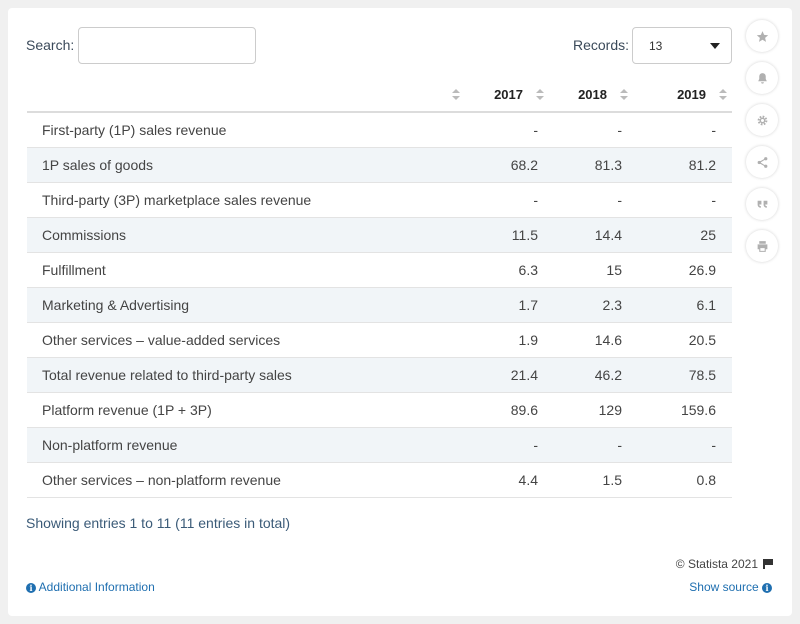 Image resolution: width=800 pixels, height=624 pixels. Describe the element at coordinates (591, 270) in the screenshot. I see `cell-2018: 15` at that location.